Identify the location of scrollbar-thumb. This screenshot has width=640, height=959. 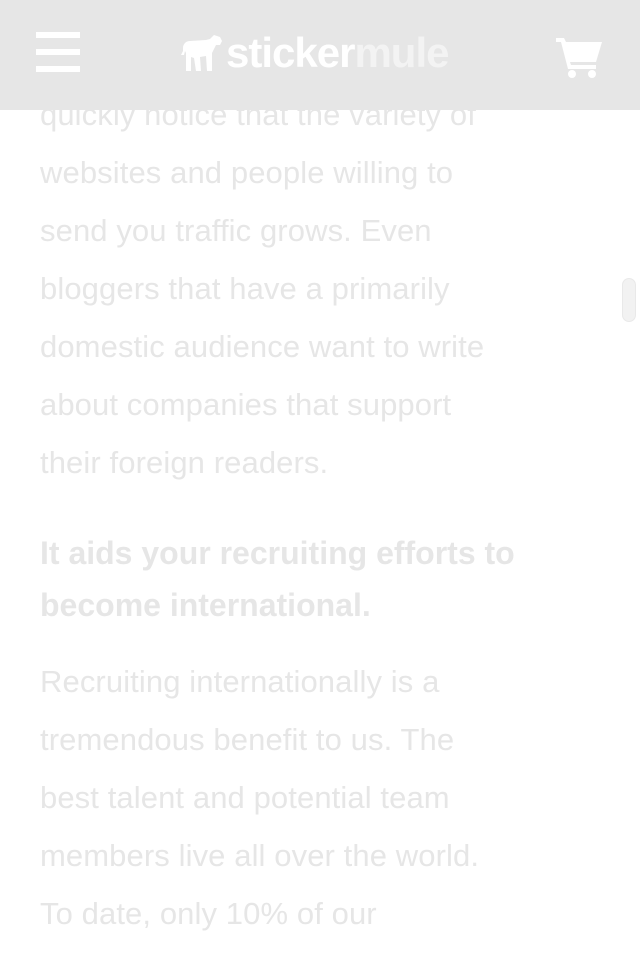
(629, 300).